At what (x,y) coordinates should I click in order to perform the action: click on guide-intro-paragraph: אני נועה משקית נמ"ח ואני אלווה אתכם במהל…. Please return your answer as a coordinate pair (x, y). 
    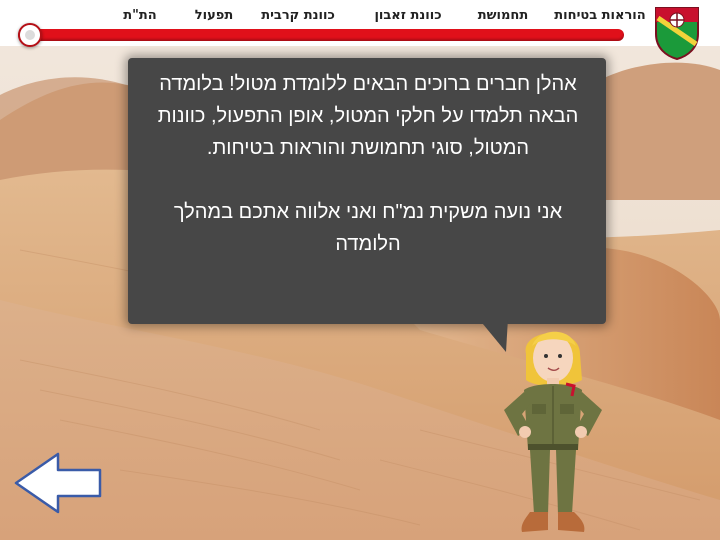
    Looking at the image, I should click on (368, 228).